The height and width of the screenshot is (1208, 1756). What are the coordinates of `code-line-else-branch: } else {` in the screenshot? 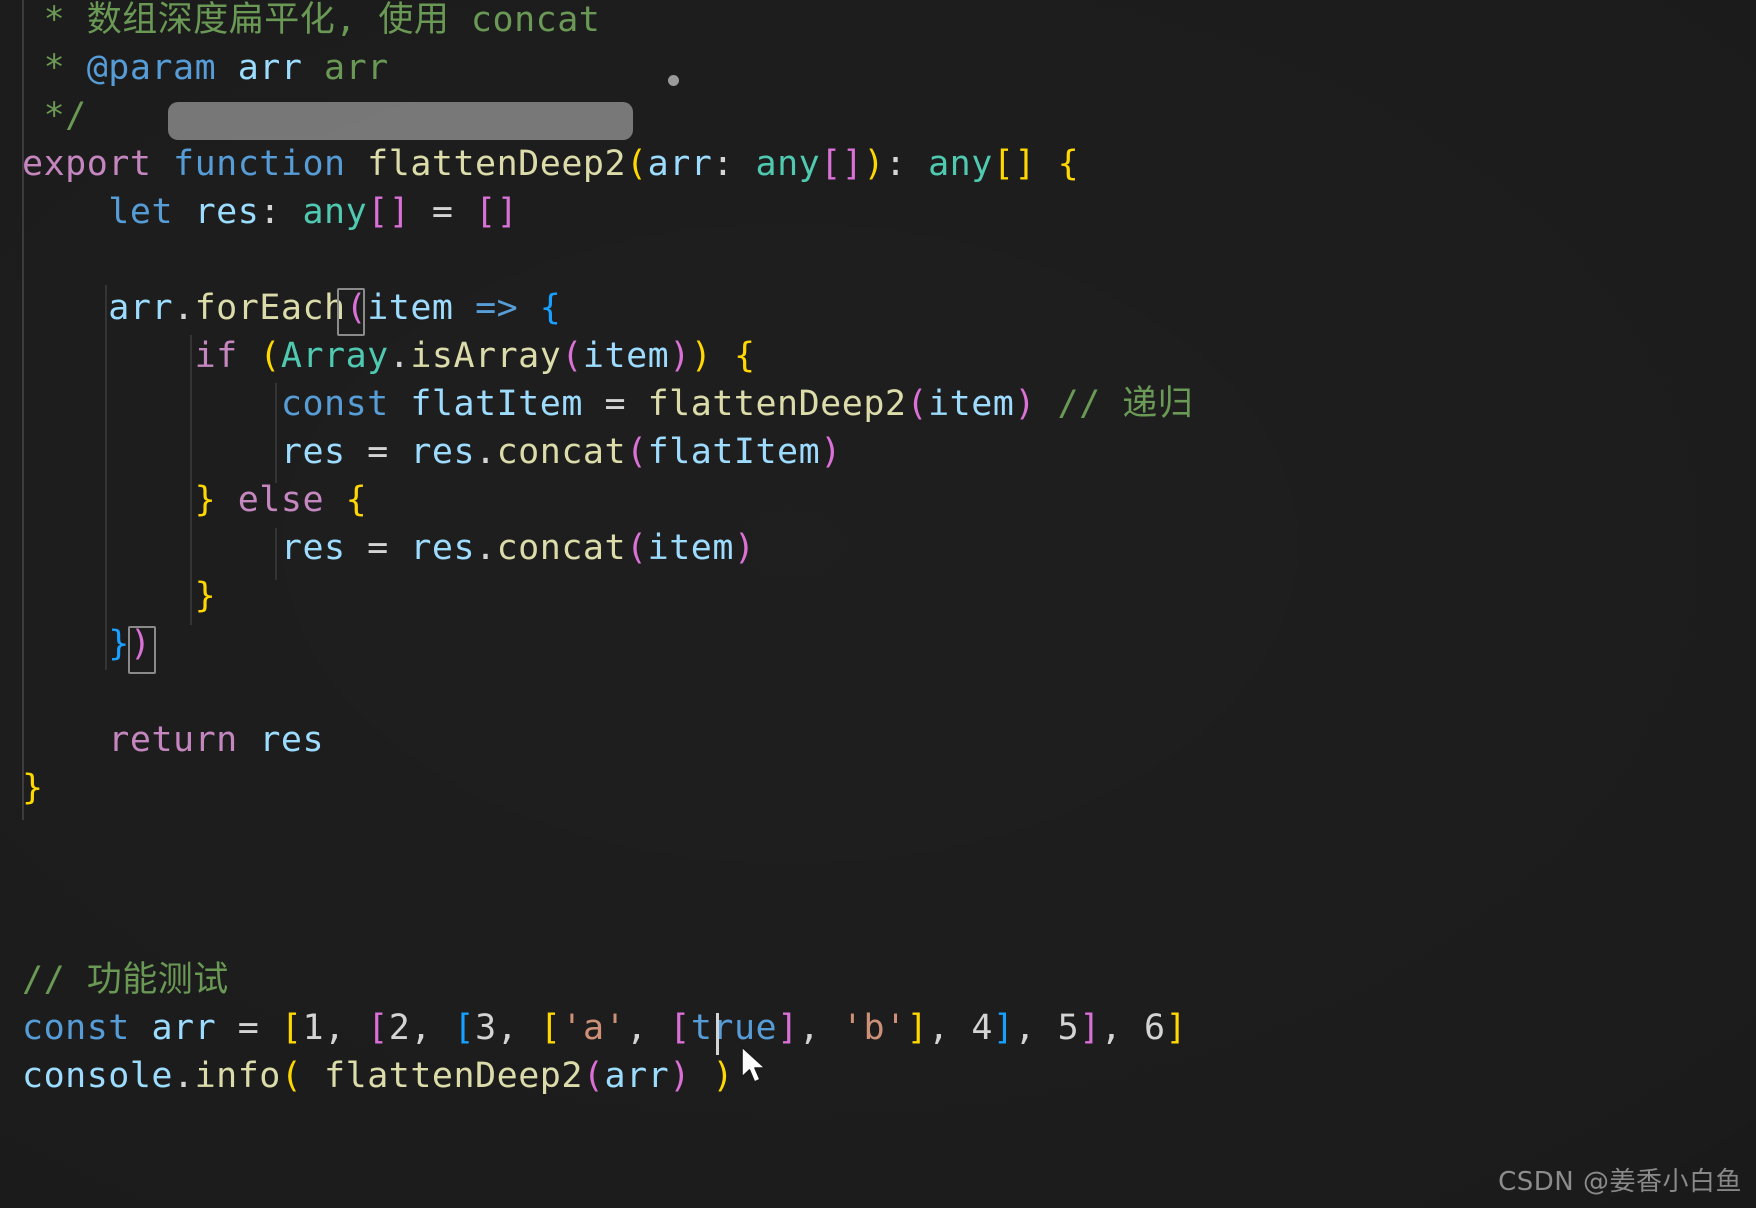 It's located at (194, 500).